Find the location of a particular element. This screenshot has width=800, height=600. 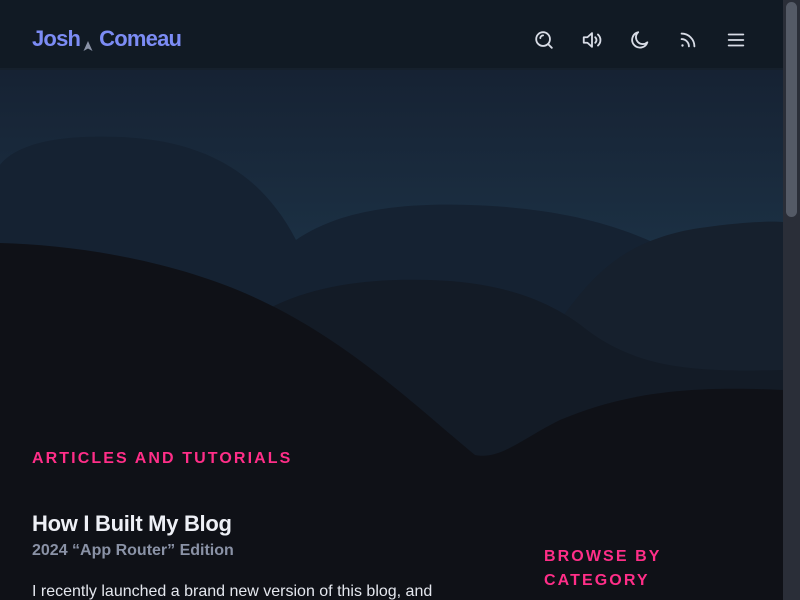

article-subtitle: 2024 “App Router” Edition is located at coordinates (133, 550).